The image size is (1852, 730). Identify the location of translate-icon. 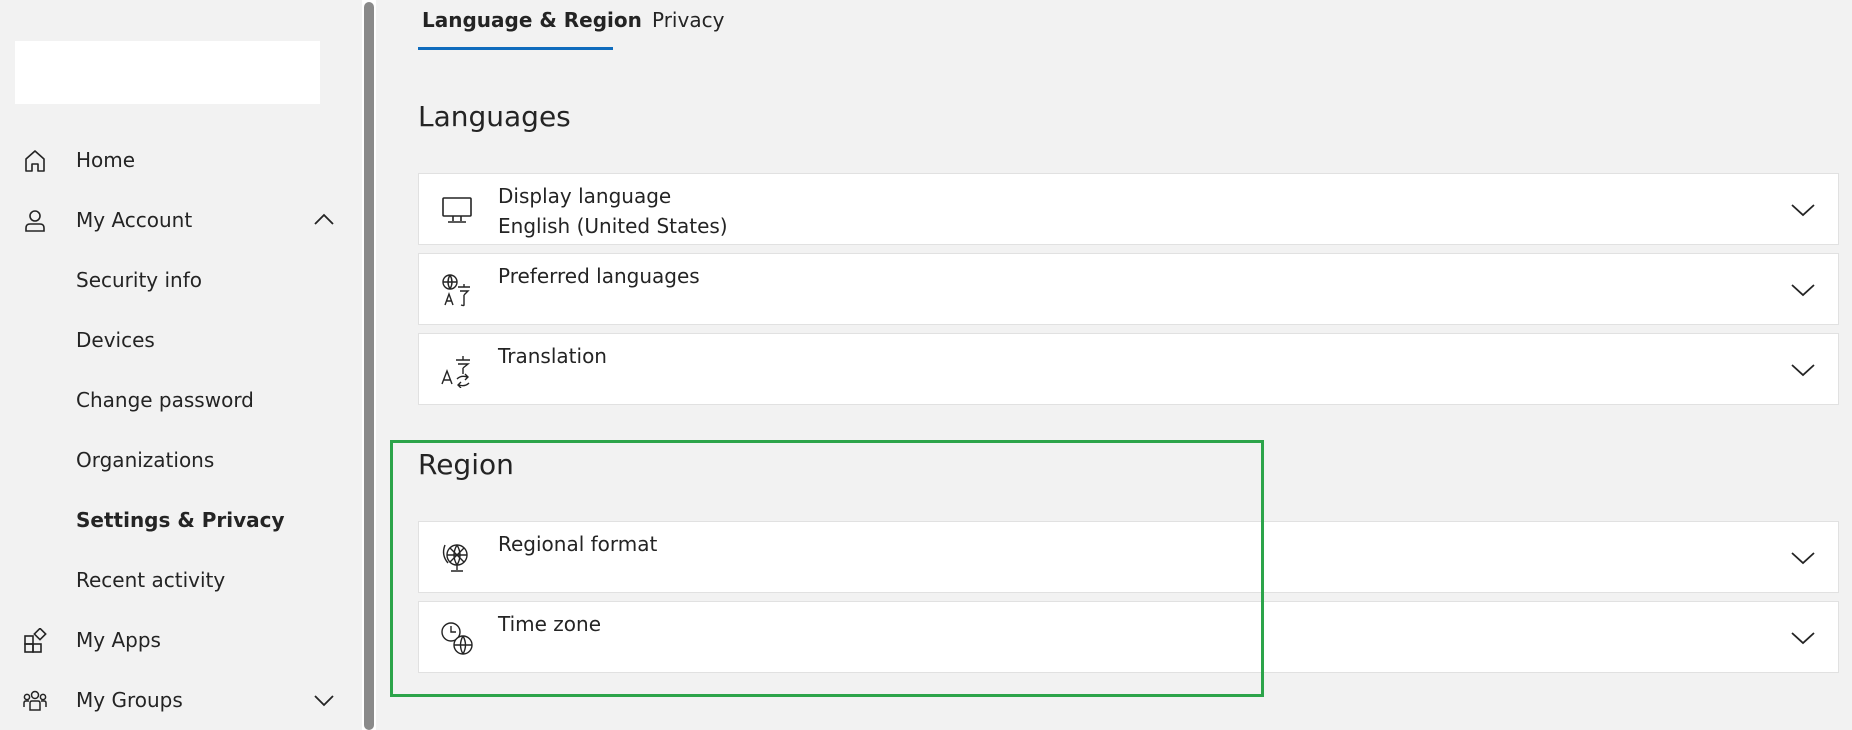
(455, 372).